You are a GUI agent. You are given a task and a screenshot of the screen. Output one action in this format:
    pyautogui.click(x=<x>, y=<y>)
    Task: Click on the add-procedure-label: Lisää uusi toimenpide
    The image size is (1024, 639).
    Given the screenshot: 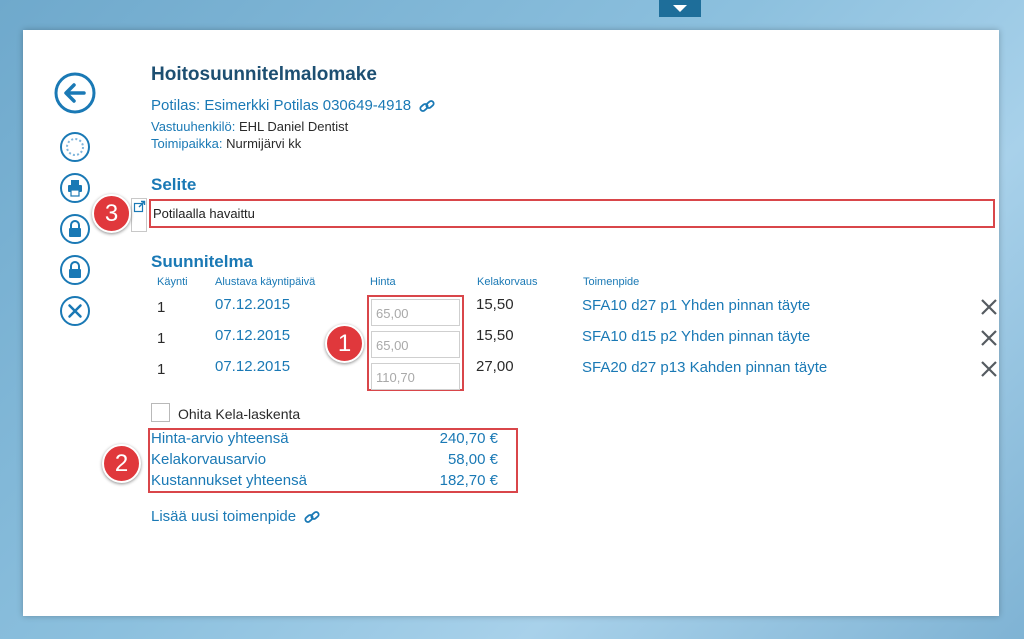 What is the action you would take?
    pyautogui.click(x=224, y=516)
    